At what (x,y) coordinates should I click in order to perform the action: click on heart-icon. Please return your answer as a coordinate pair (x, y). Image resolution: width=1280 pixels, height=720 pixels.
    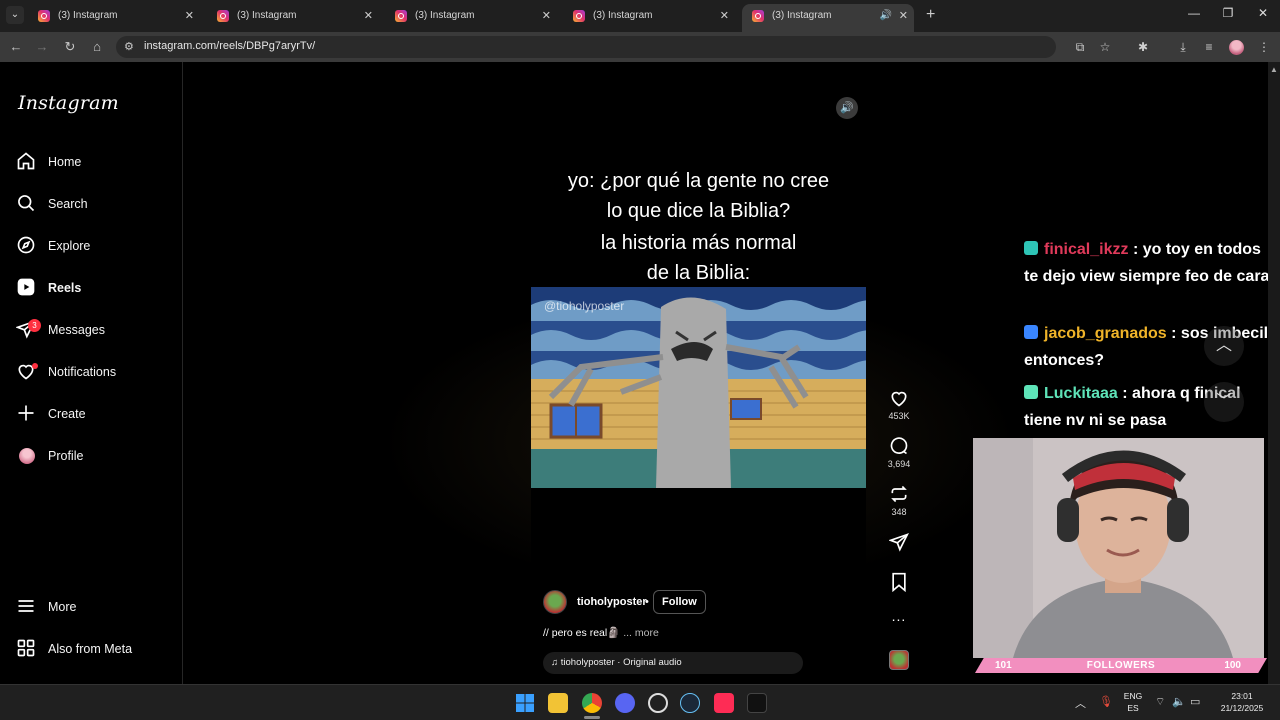
    Looking at the image, I should click on (27, 372).